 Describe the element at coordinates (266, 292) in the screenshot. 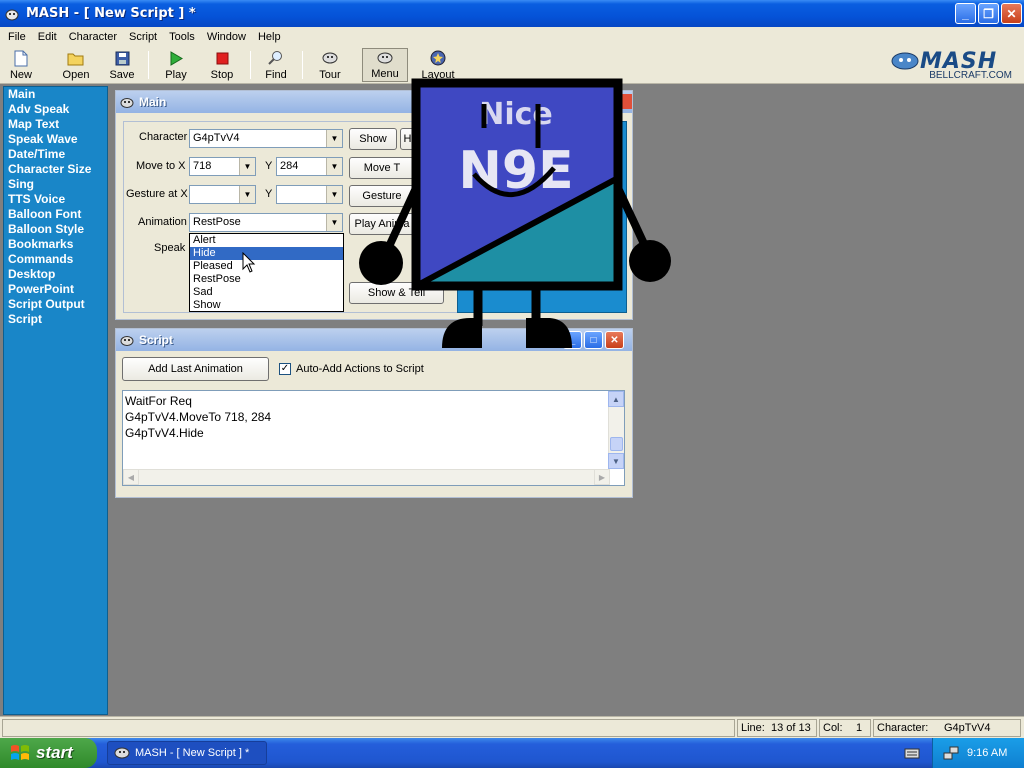

I see `animation-option-sad: Sad` at that location.